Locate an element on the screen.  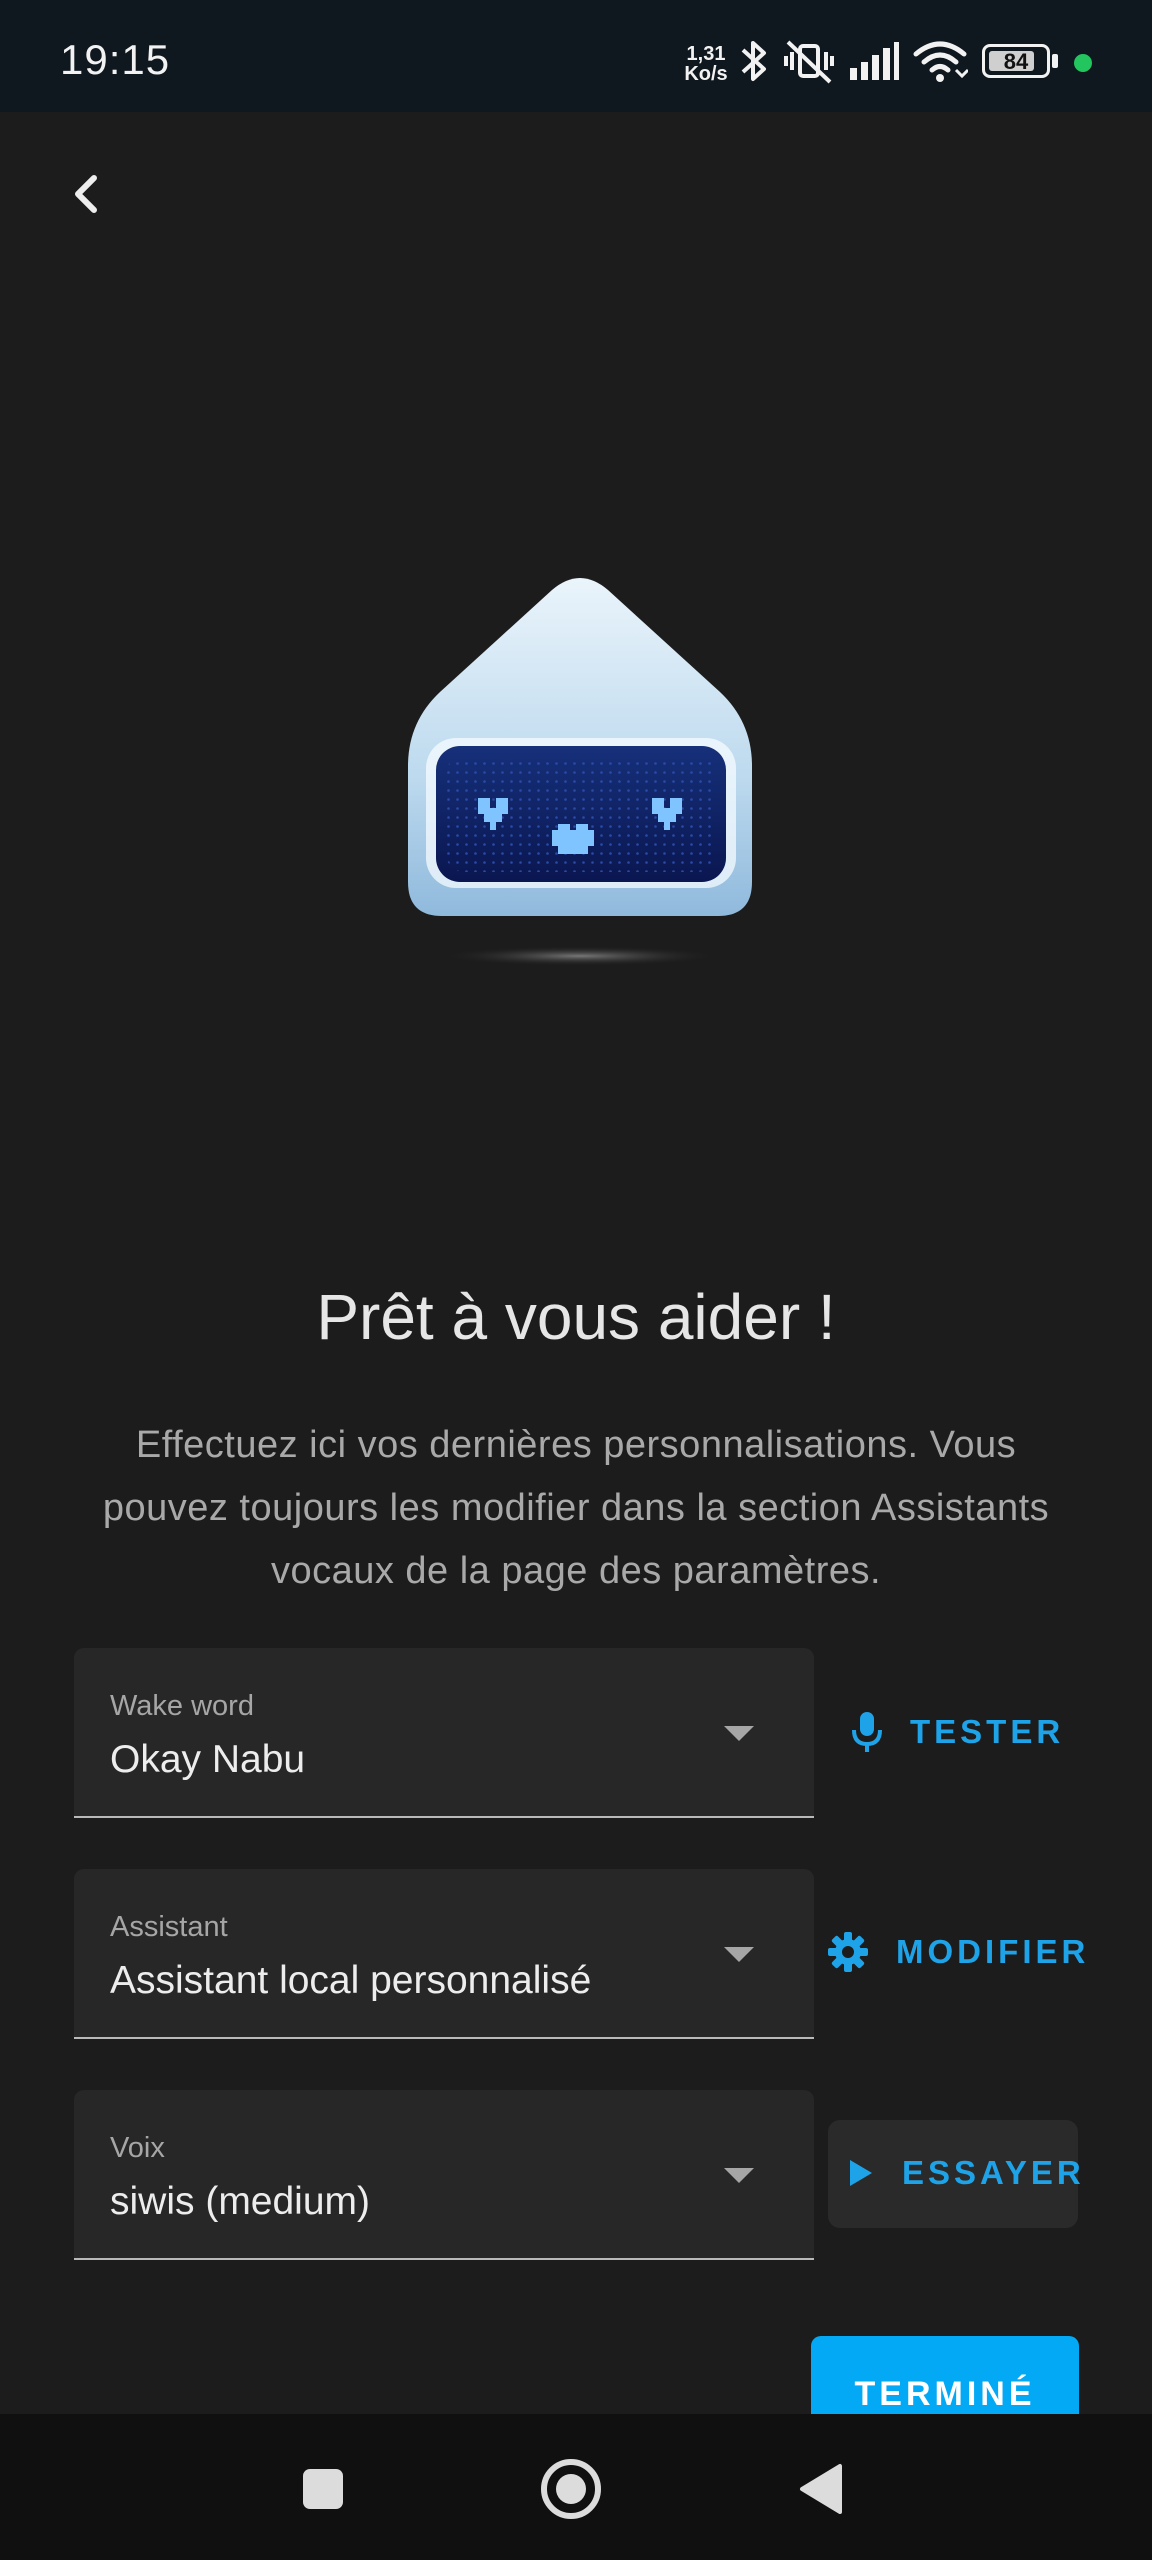
assistant-value: Assistant local personnalisé is located at coordinates (351, 1980).